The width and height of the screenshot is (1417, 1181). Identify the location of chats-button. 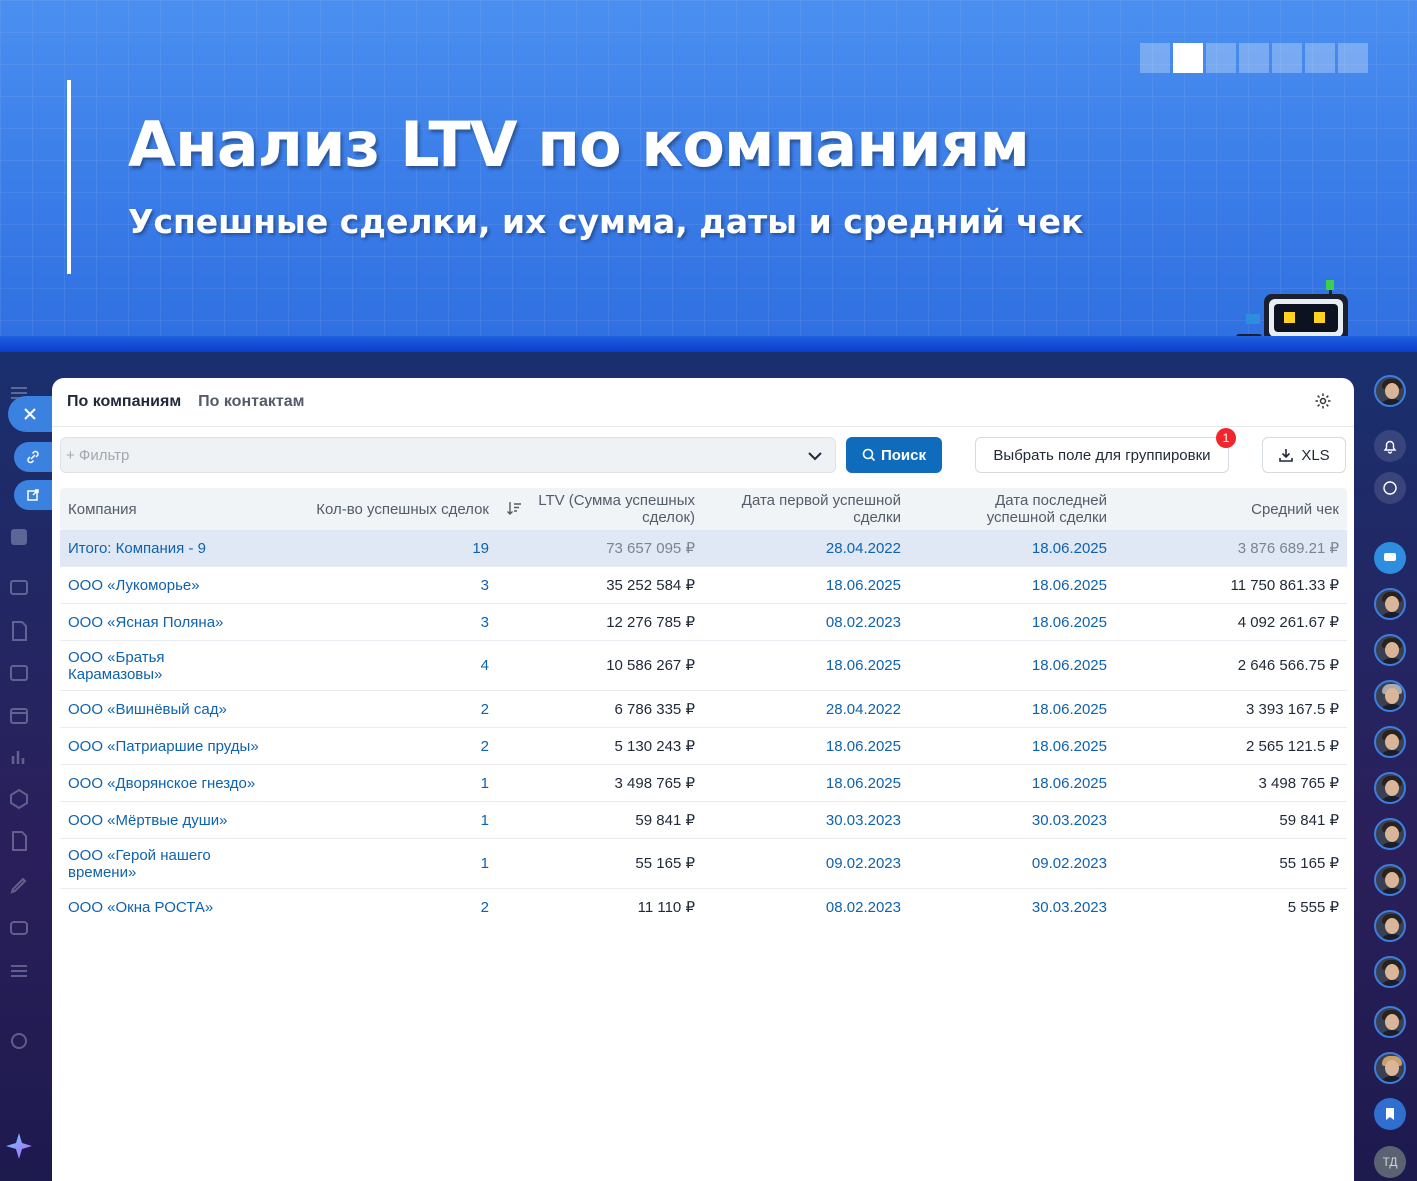
(1390, 558).